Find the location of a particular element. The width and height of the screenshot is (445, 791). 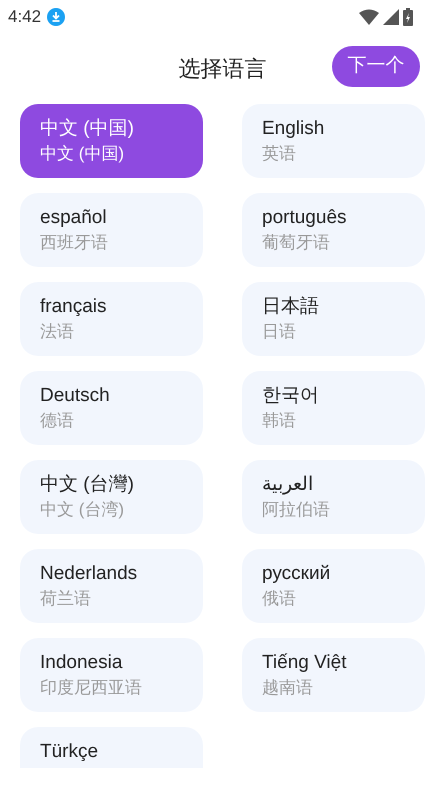

language-name: 日本語 is located at coordinates (291, 307).